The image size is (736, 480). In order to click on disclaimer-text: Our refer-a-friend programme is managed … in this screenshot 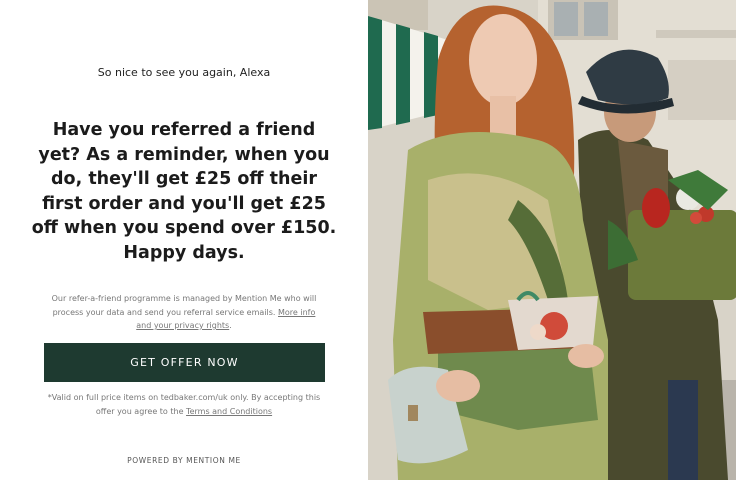, I will do `click(184, 305)`.